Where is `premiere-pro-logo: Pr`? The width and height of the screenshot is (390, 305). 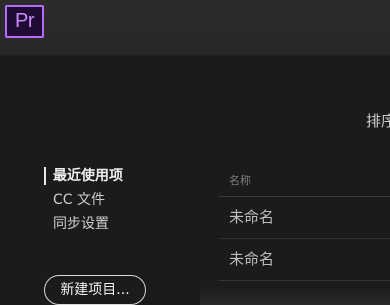 premiere-pro-logo: Pr is located at coordinates (24, 21).